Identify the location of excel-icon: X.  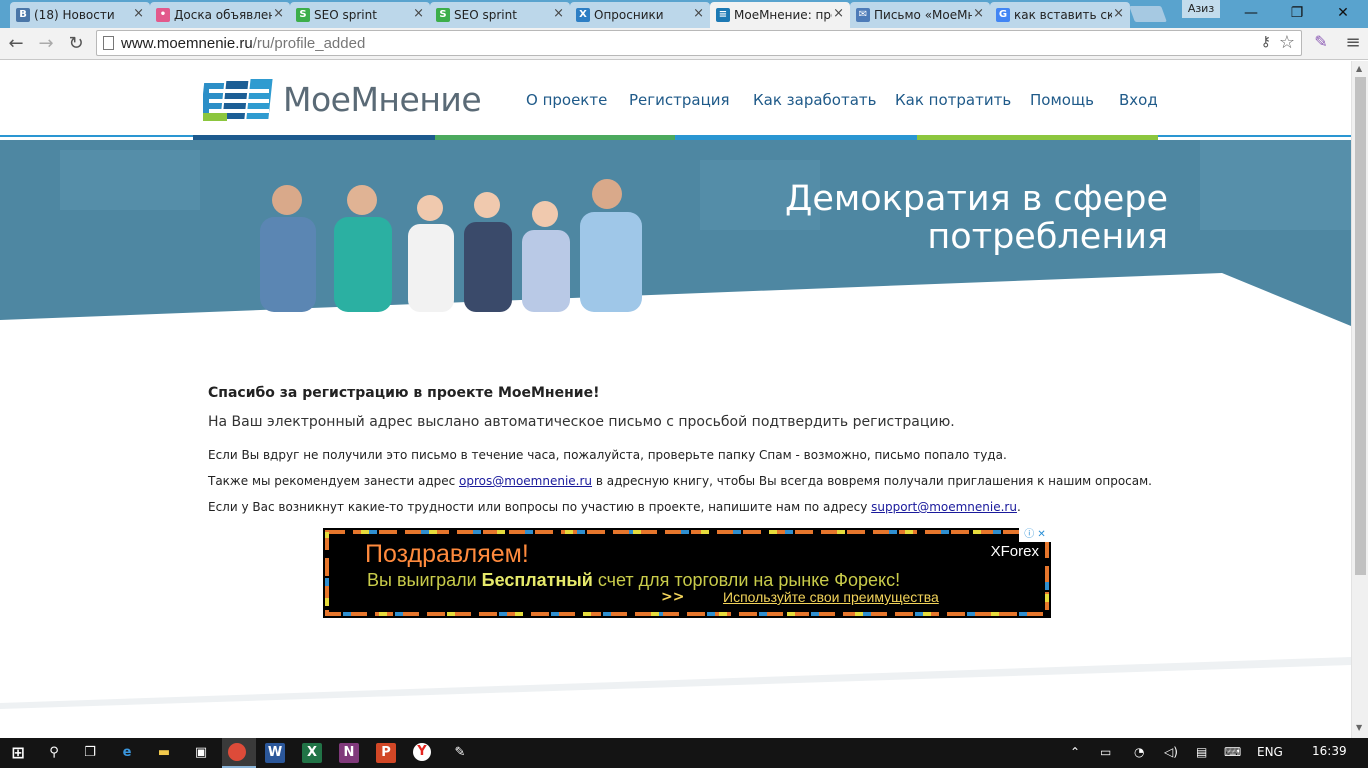
(312, 753).